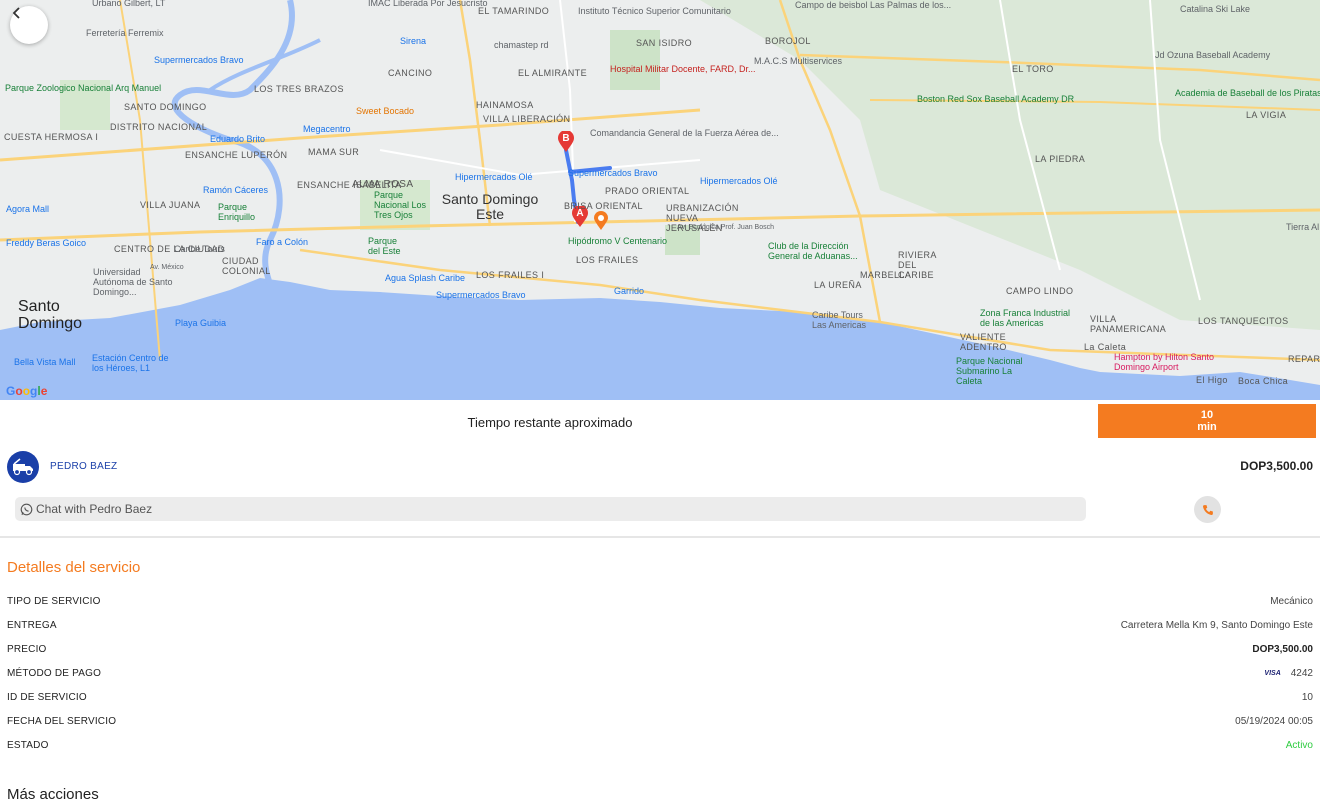 The width and height of the screenshot is (1320, 803). What do you see at coordinates (83, 88) in the screenshot?
I see `map-label: Parque Zoologico Nacional Arq Manuel` at bounding box center [83, 88].